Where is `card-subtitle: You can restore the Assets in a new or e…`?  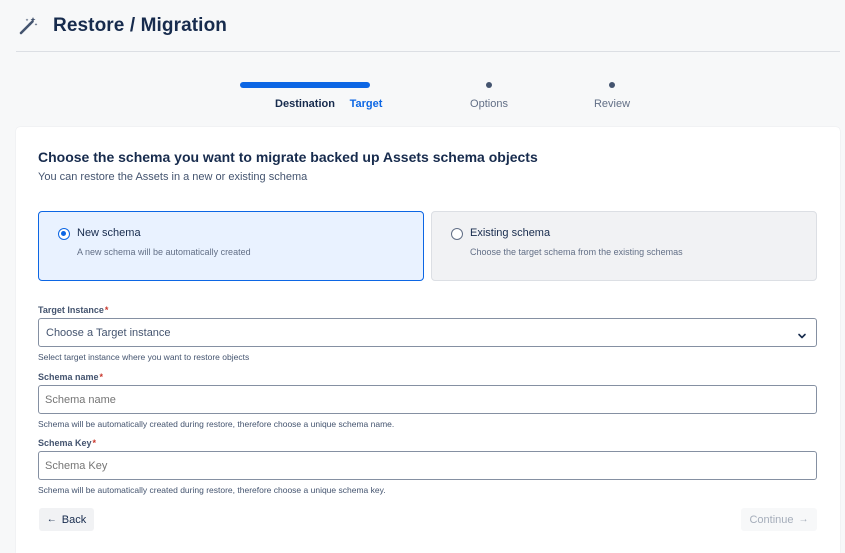
card-subtitle: You can restore the Assets in a new or e… is located at coordinates (173, 177).